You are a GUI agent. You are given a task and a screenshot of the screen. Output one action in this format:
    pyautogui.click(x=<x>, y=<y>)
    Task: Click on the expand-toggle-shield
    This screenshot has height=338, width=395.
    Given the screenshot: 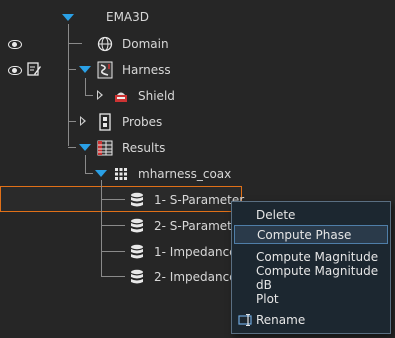 What is the action you would take?
    pyautogui.click(x=100, y=95)
    